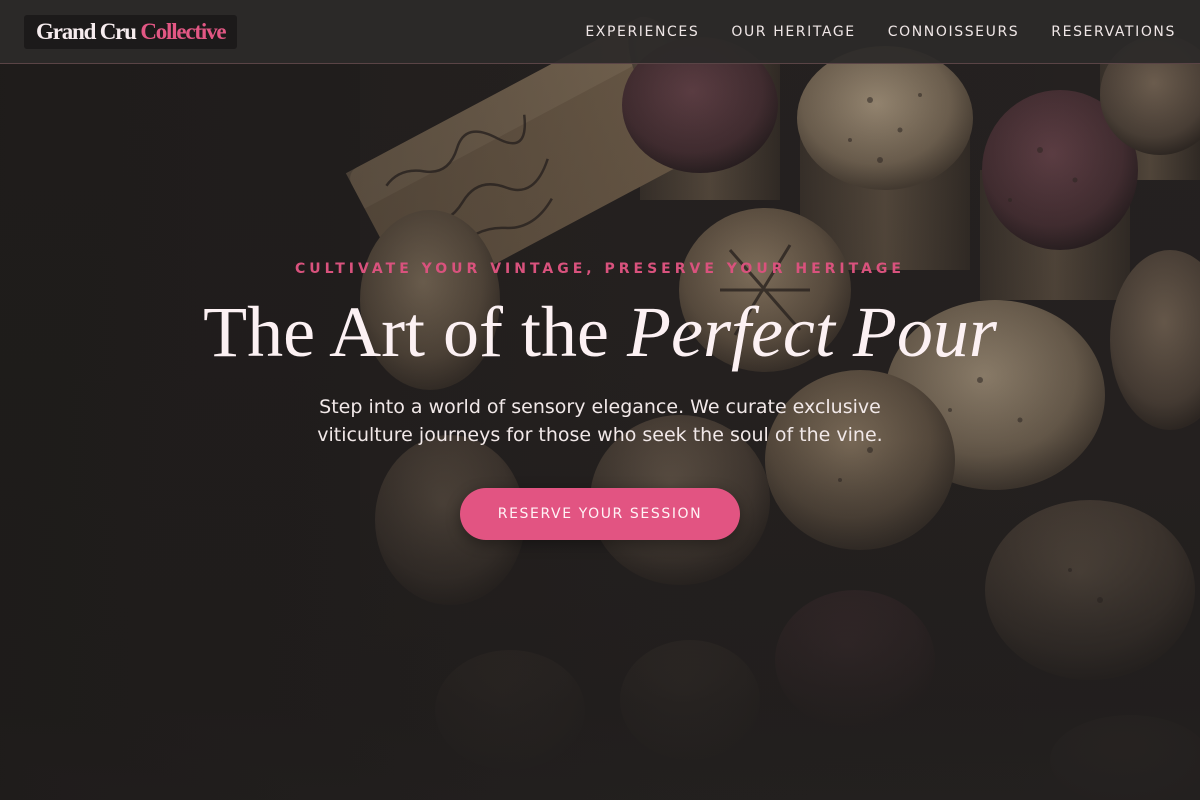  Describe the element at coordinates (954, 32) in the screenshot. I see `nav-link-connoisseurs: CONNOISSEURS` at that location.